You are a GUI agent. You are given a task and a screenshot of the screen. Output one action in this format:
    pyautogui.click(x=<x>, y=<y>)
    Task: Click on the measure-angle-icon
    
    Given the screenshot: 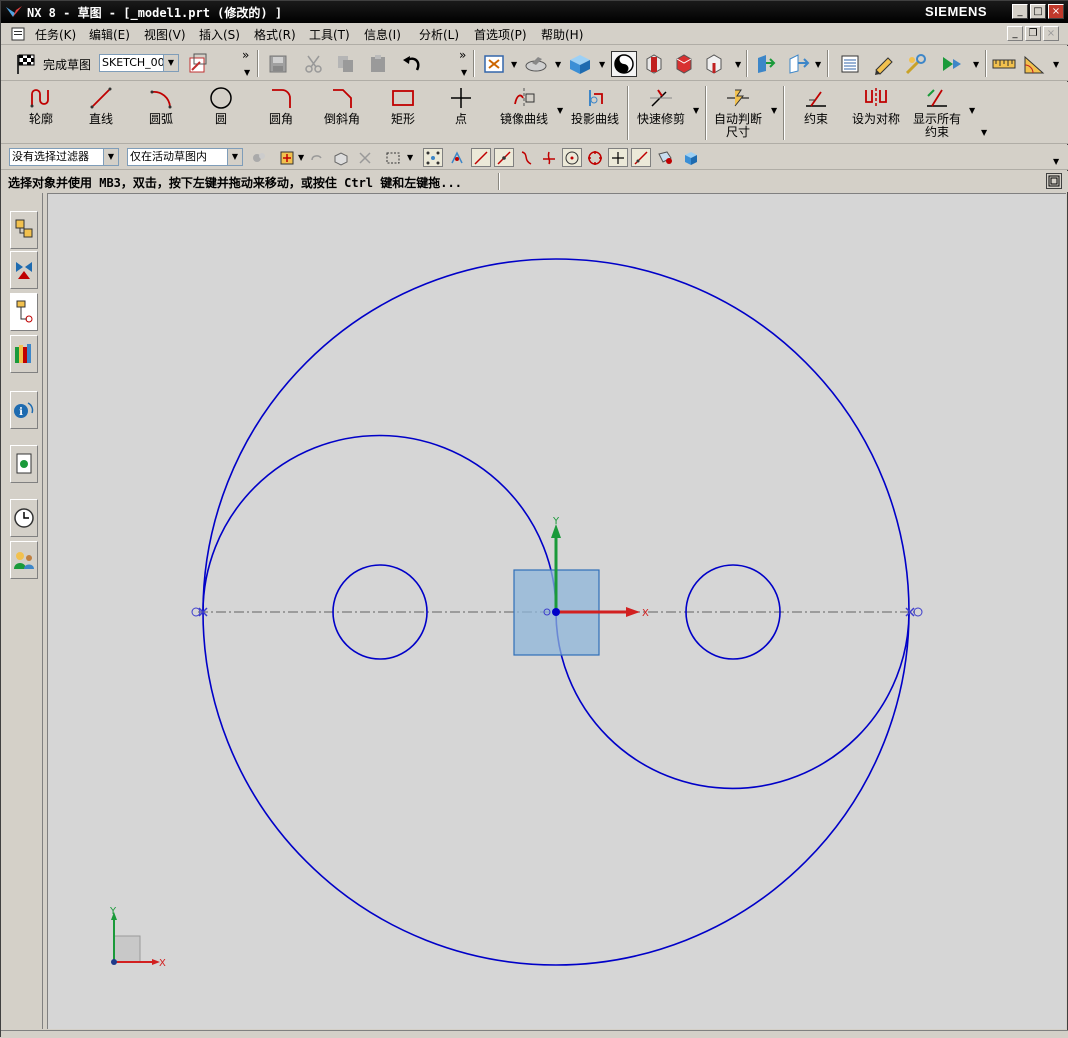 What is the action you would take?
    pyautogui.click(x=1034, y=64)
    